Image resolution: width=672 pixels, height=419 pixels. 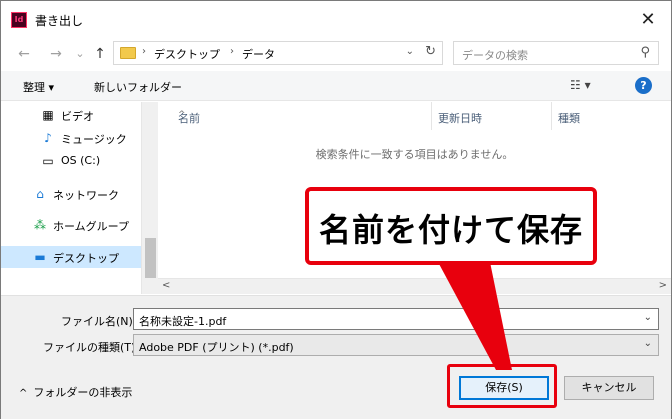 What do you see at coordinates (183, 321) in the screenshot?
I see `filename-value: 名称未設定-1.pdf` at bounding box center [183, 321].